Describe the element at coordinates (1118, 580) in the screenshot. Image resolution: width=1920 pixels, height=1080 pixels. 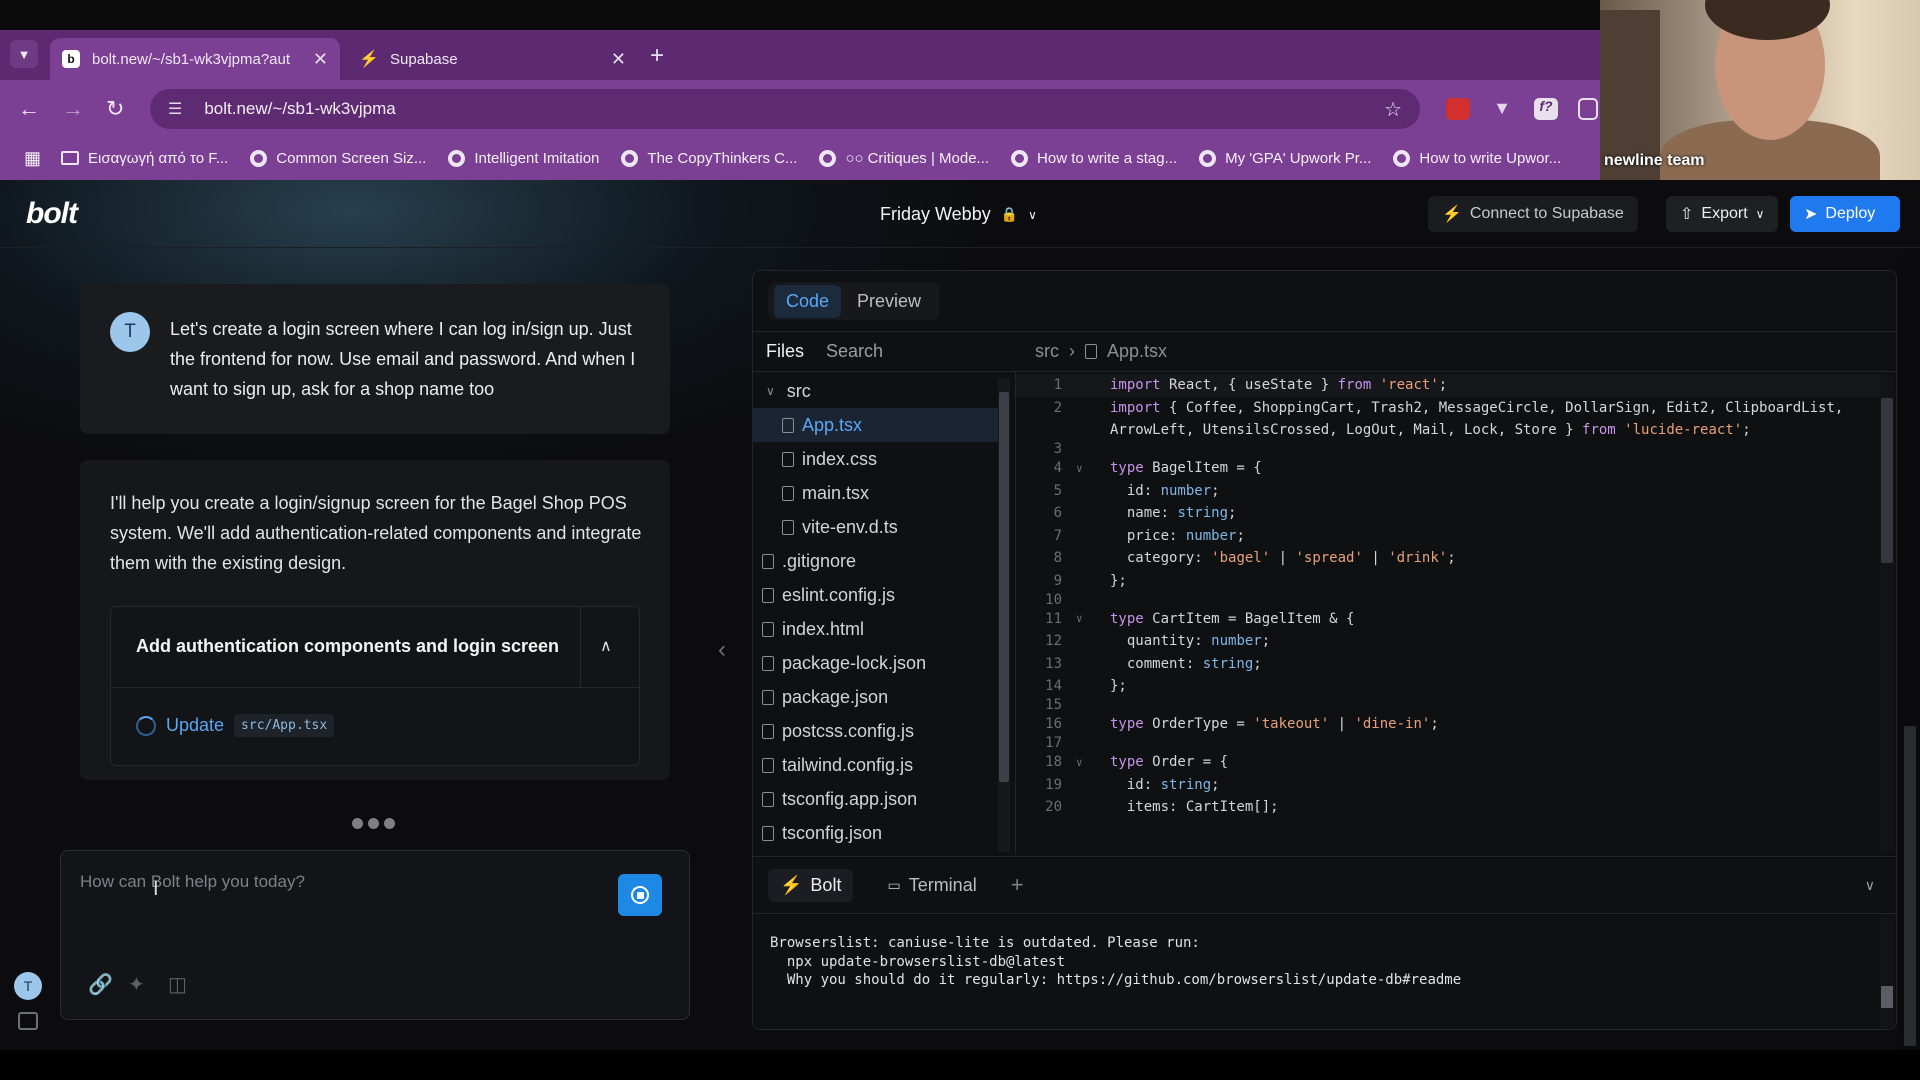
I see `code-text: };` at that location.